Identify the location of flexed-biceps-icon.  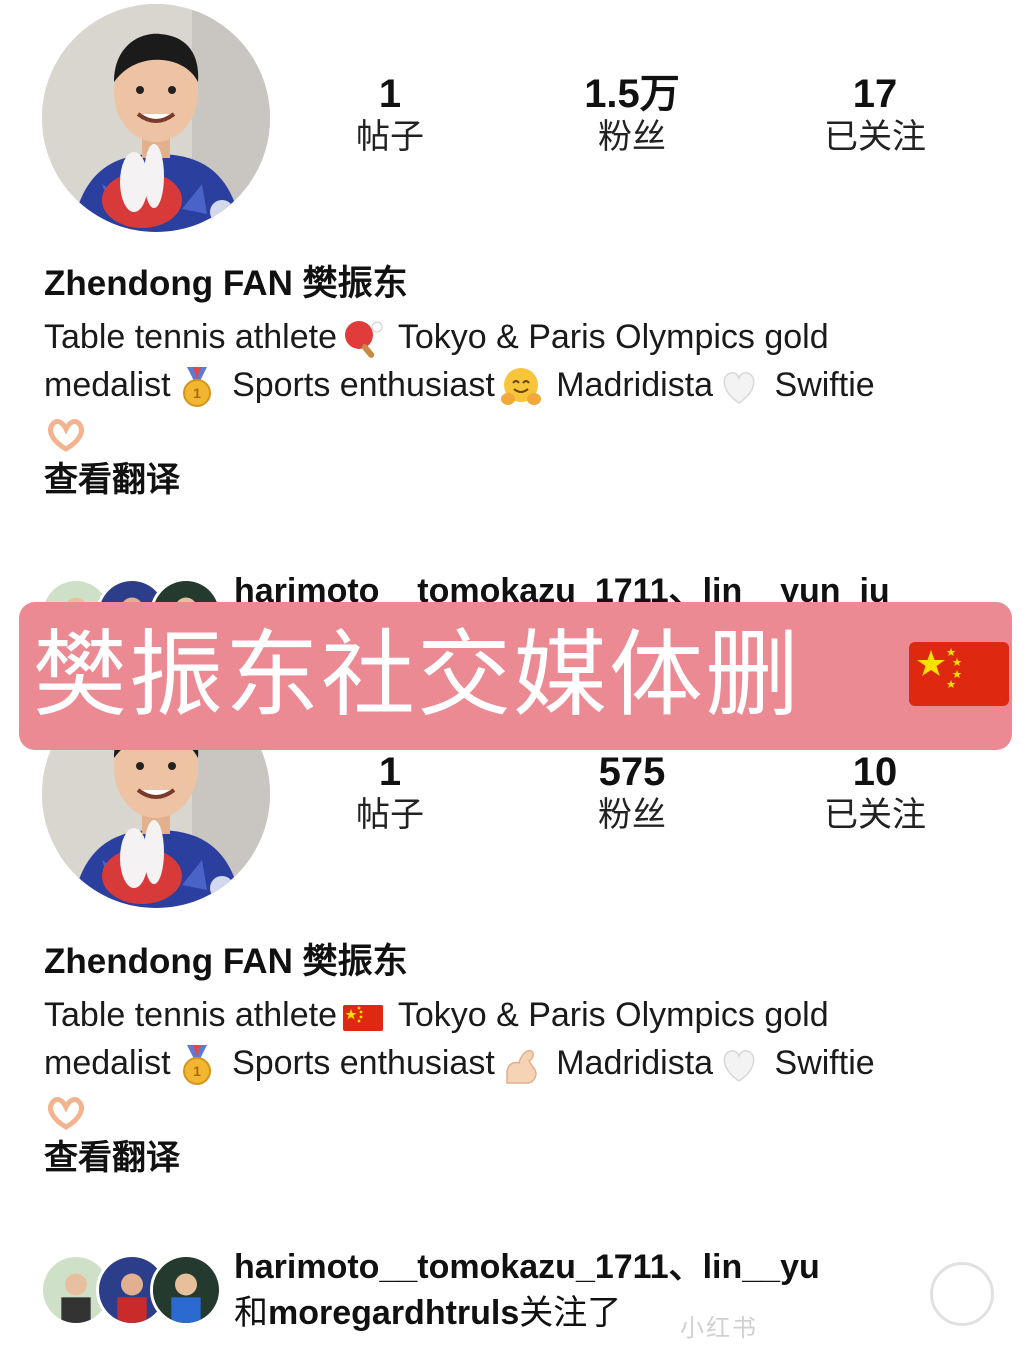
(521, 1065).